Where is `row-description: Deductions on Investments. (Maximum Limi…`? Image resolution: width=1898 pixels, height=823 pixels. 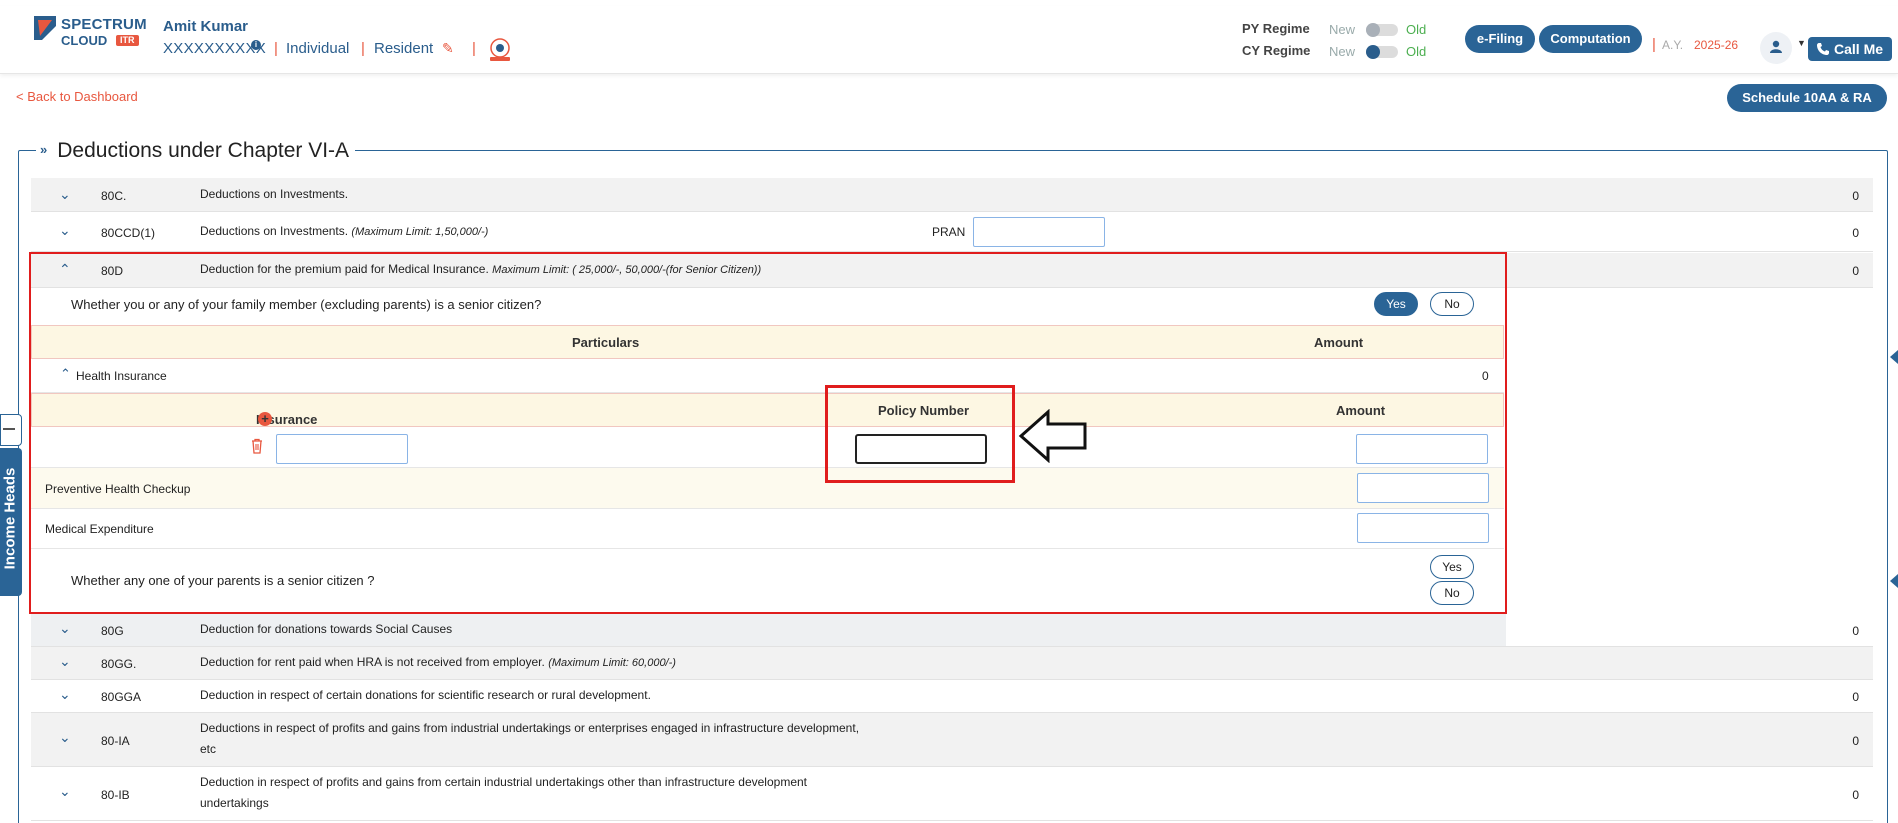
row-description: Deductions on Investments. (Maximum Limi… is located at coordinates (344, 232).